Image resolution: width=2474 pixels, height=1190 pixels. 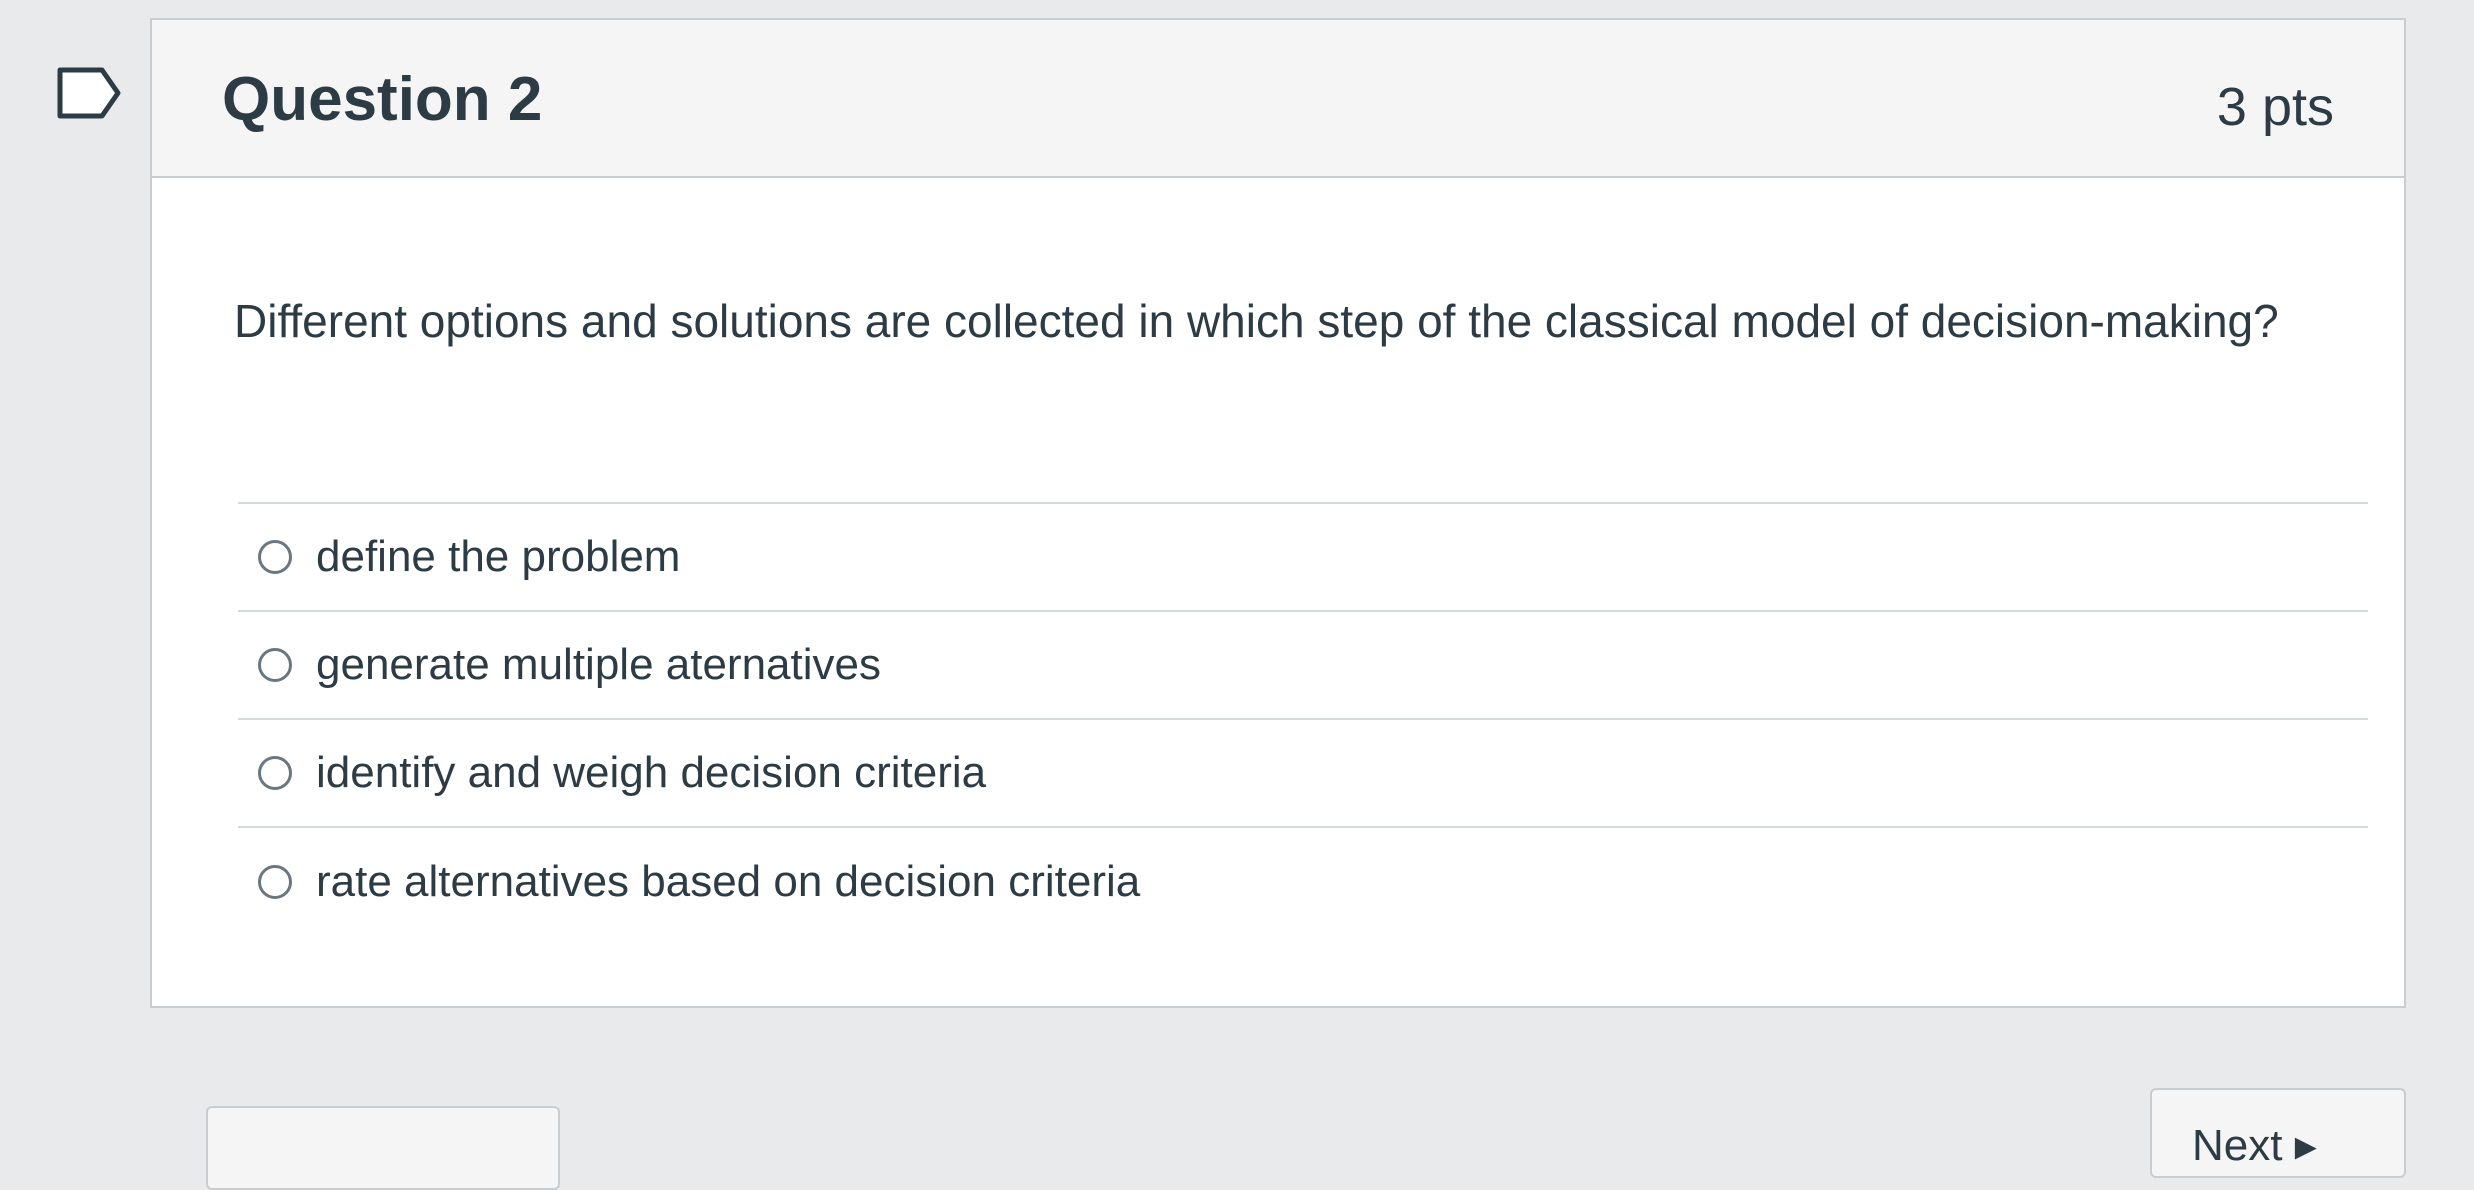 I want to click on flag-question-icon, so click(x=89, y=93).